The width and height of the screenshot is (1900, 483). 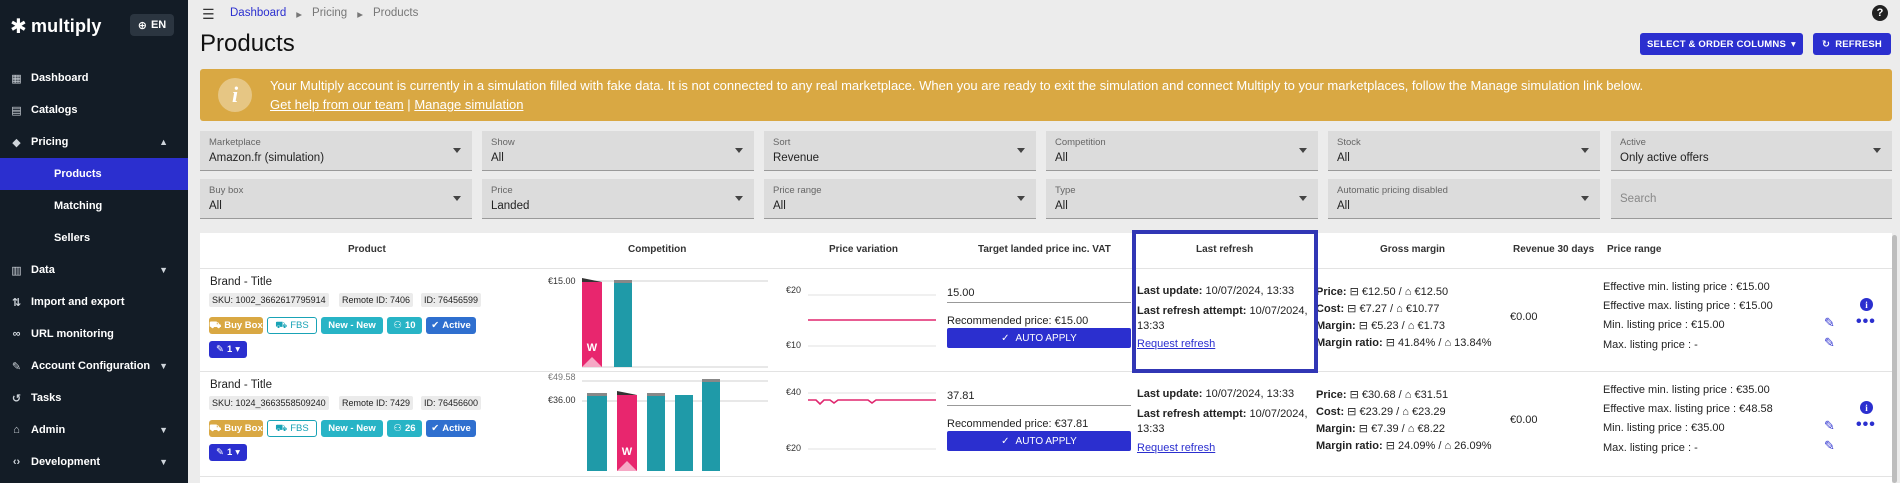 I want to click on type-select: Type All, so click(x=1182, y=199).